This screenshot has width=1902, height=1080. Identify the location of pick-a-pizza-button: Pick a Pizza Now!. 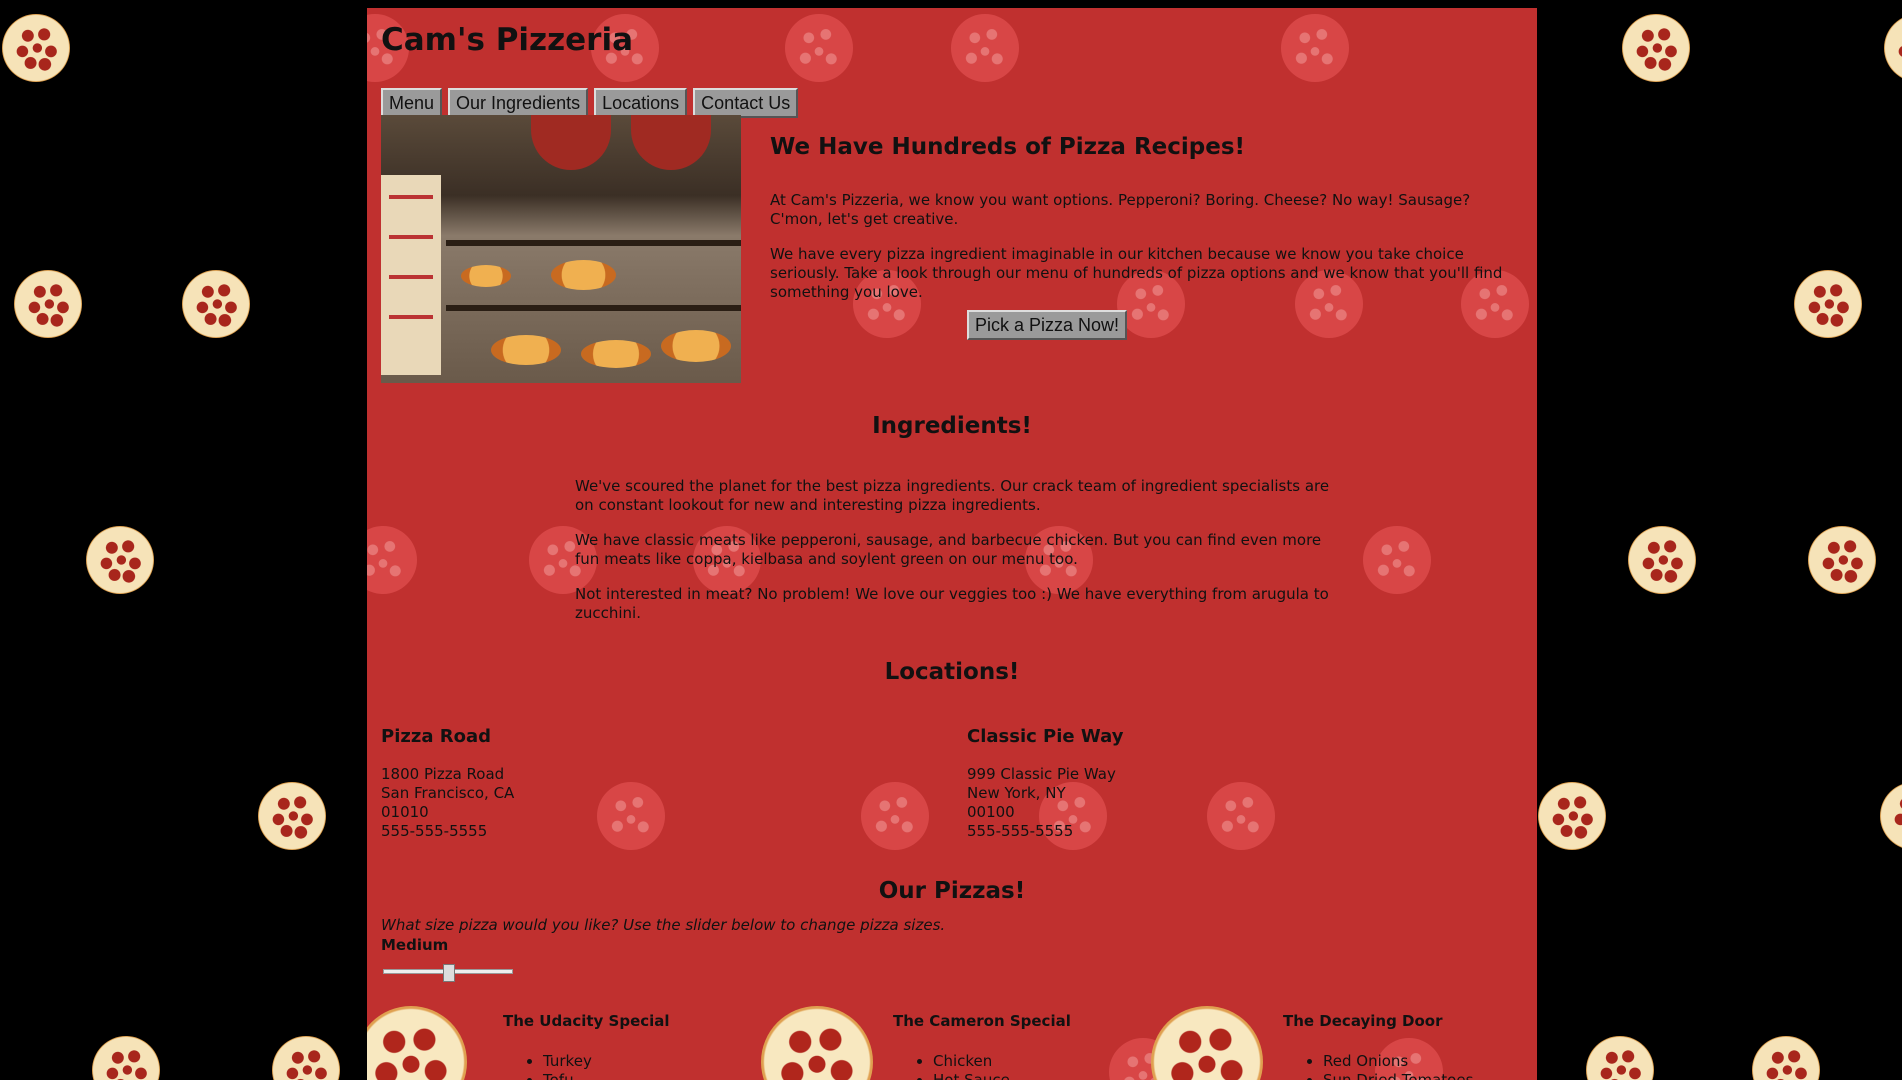
(1047, 325).